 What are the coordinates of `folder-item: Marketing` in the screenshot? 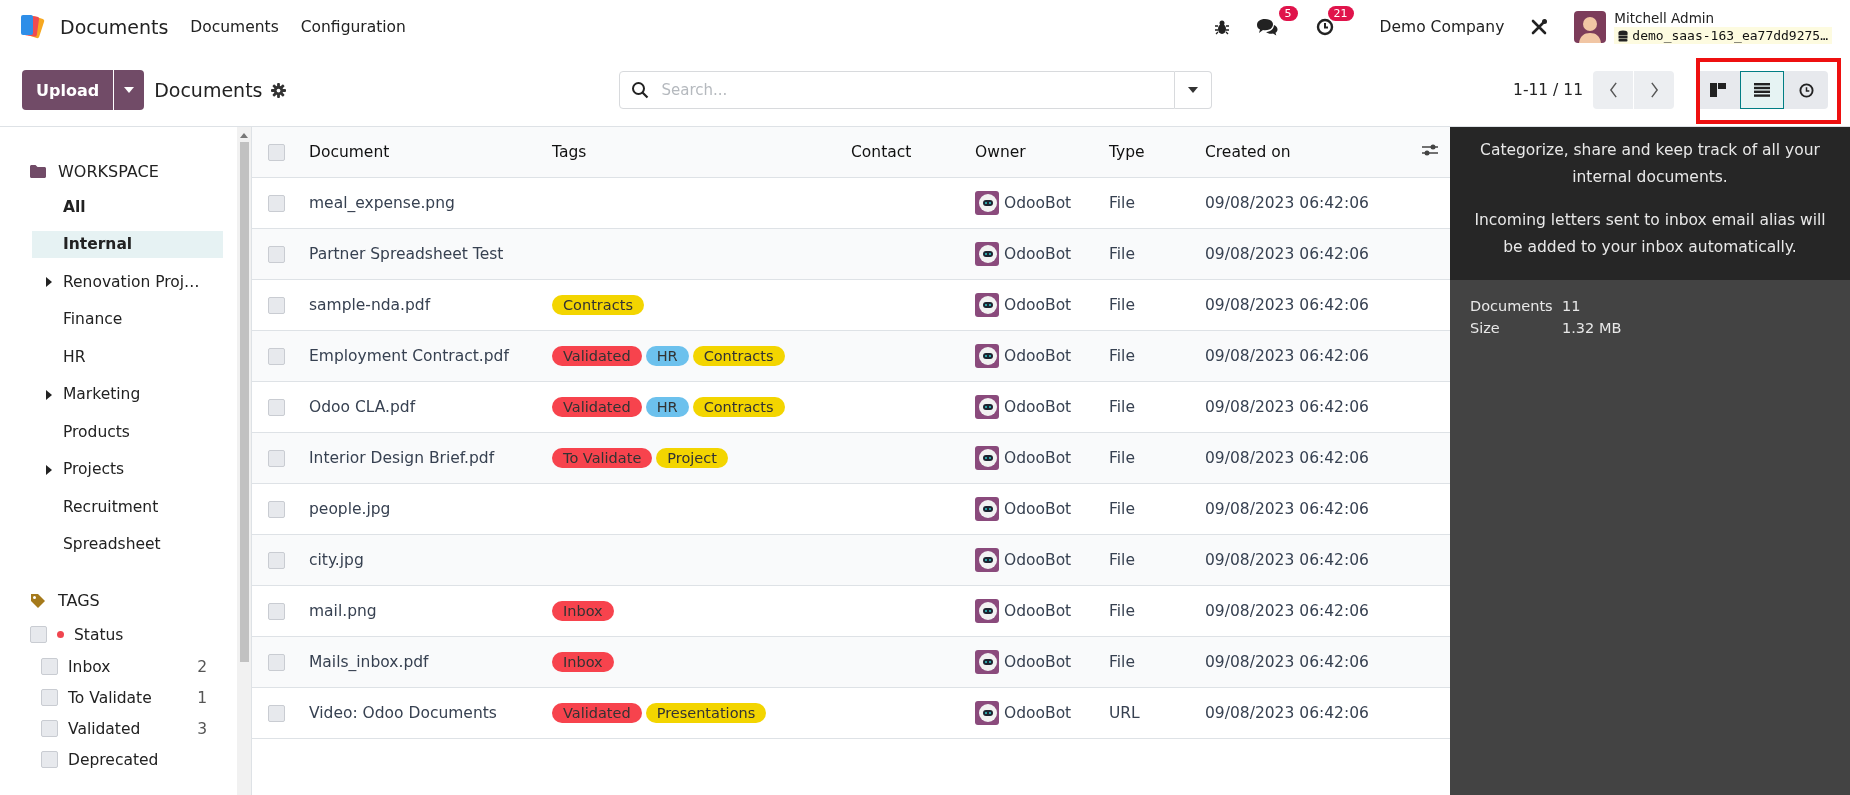 It's located at (127, 394).